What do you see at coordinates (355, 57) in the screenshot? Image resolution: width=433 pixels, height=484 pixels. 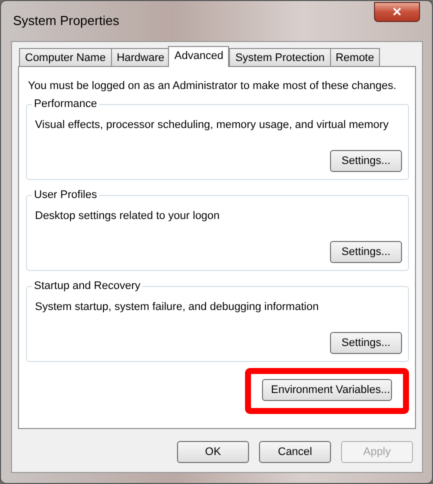 I see `tab: Remote` at bounding box center [355, 57].